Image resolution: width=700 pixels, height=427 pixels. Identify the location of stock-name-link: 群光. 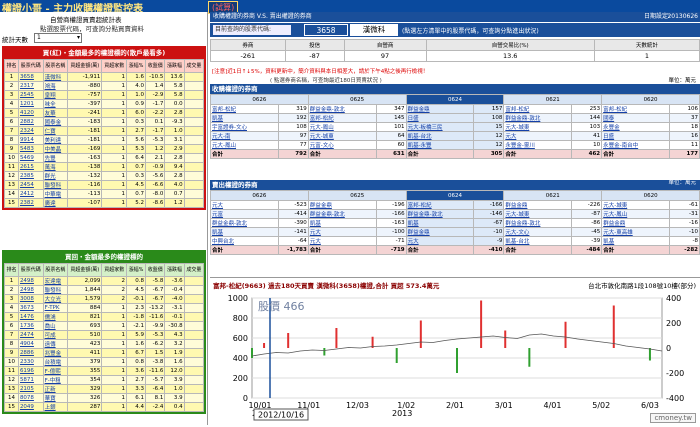
(55, 176).